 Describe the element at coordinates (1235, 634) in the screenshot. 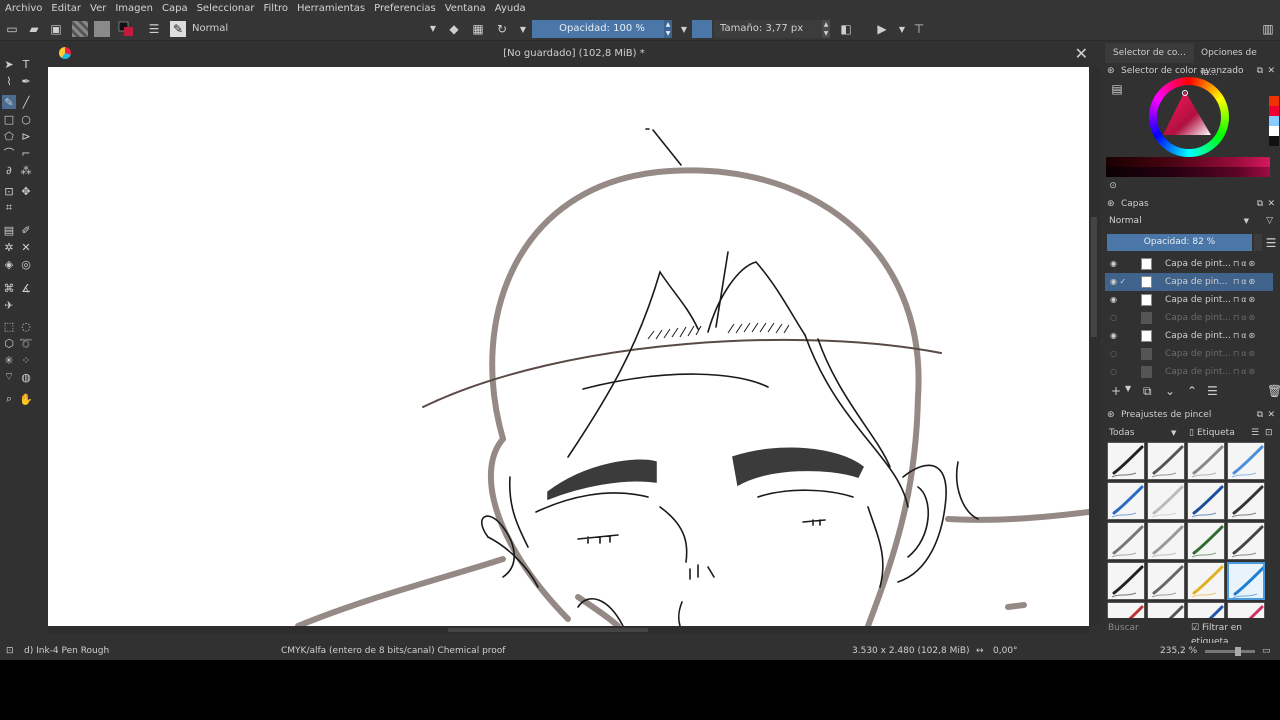

I see `filter-in-tag-checkbox: ☑ Filtrar en etiqueta` at that location.